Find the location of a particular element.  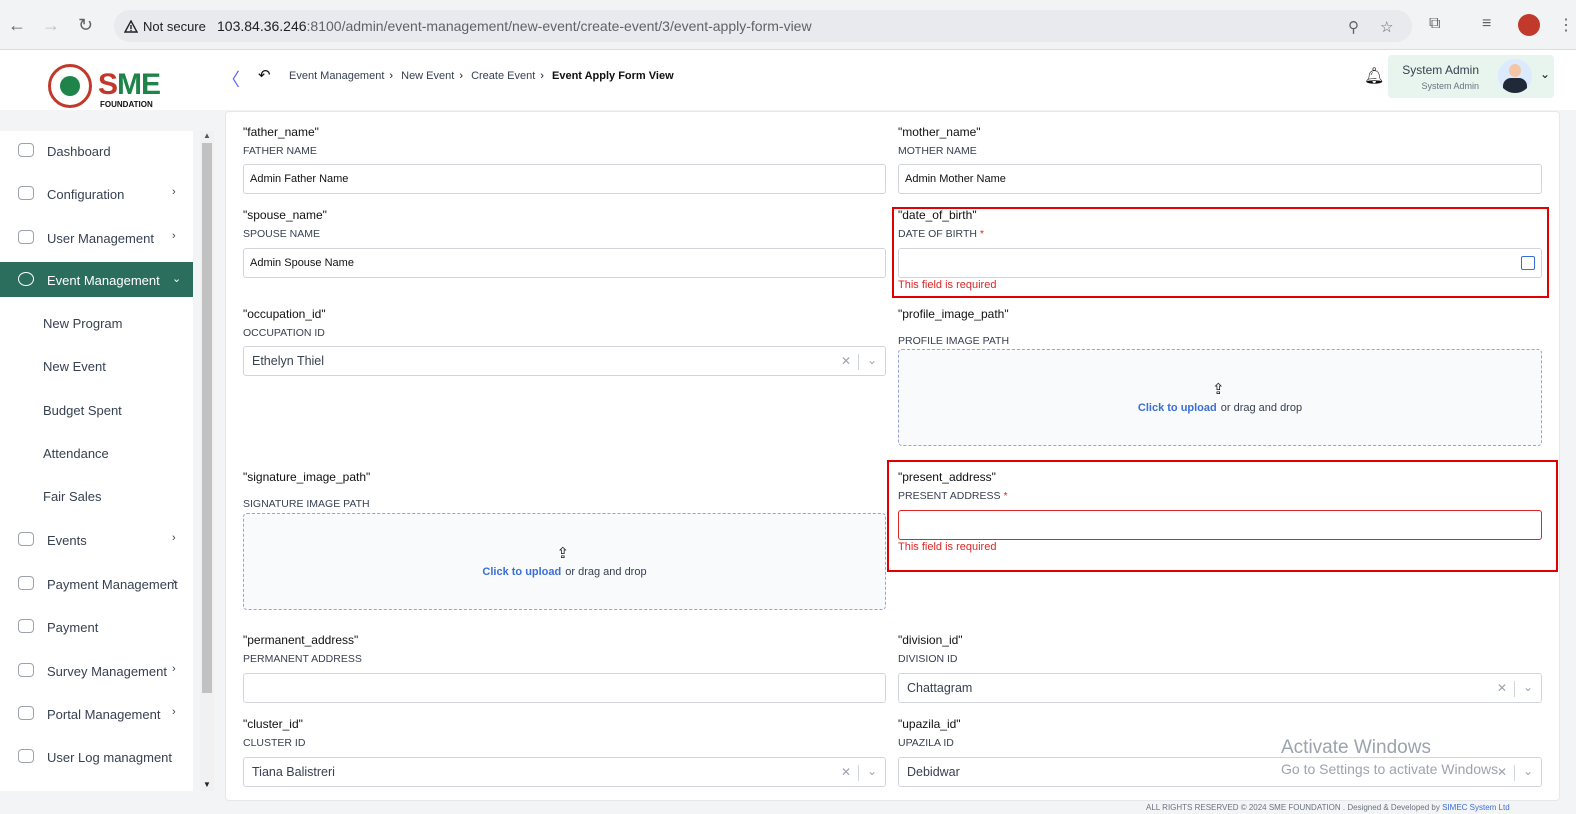

sidebar-item-survey-management: Survey Management › is located at coordinates (96, 670).